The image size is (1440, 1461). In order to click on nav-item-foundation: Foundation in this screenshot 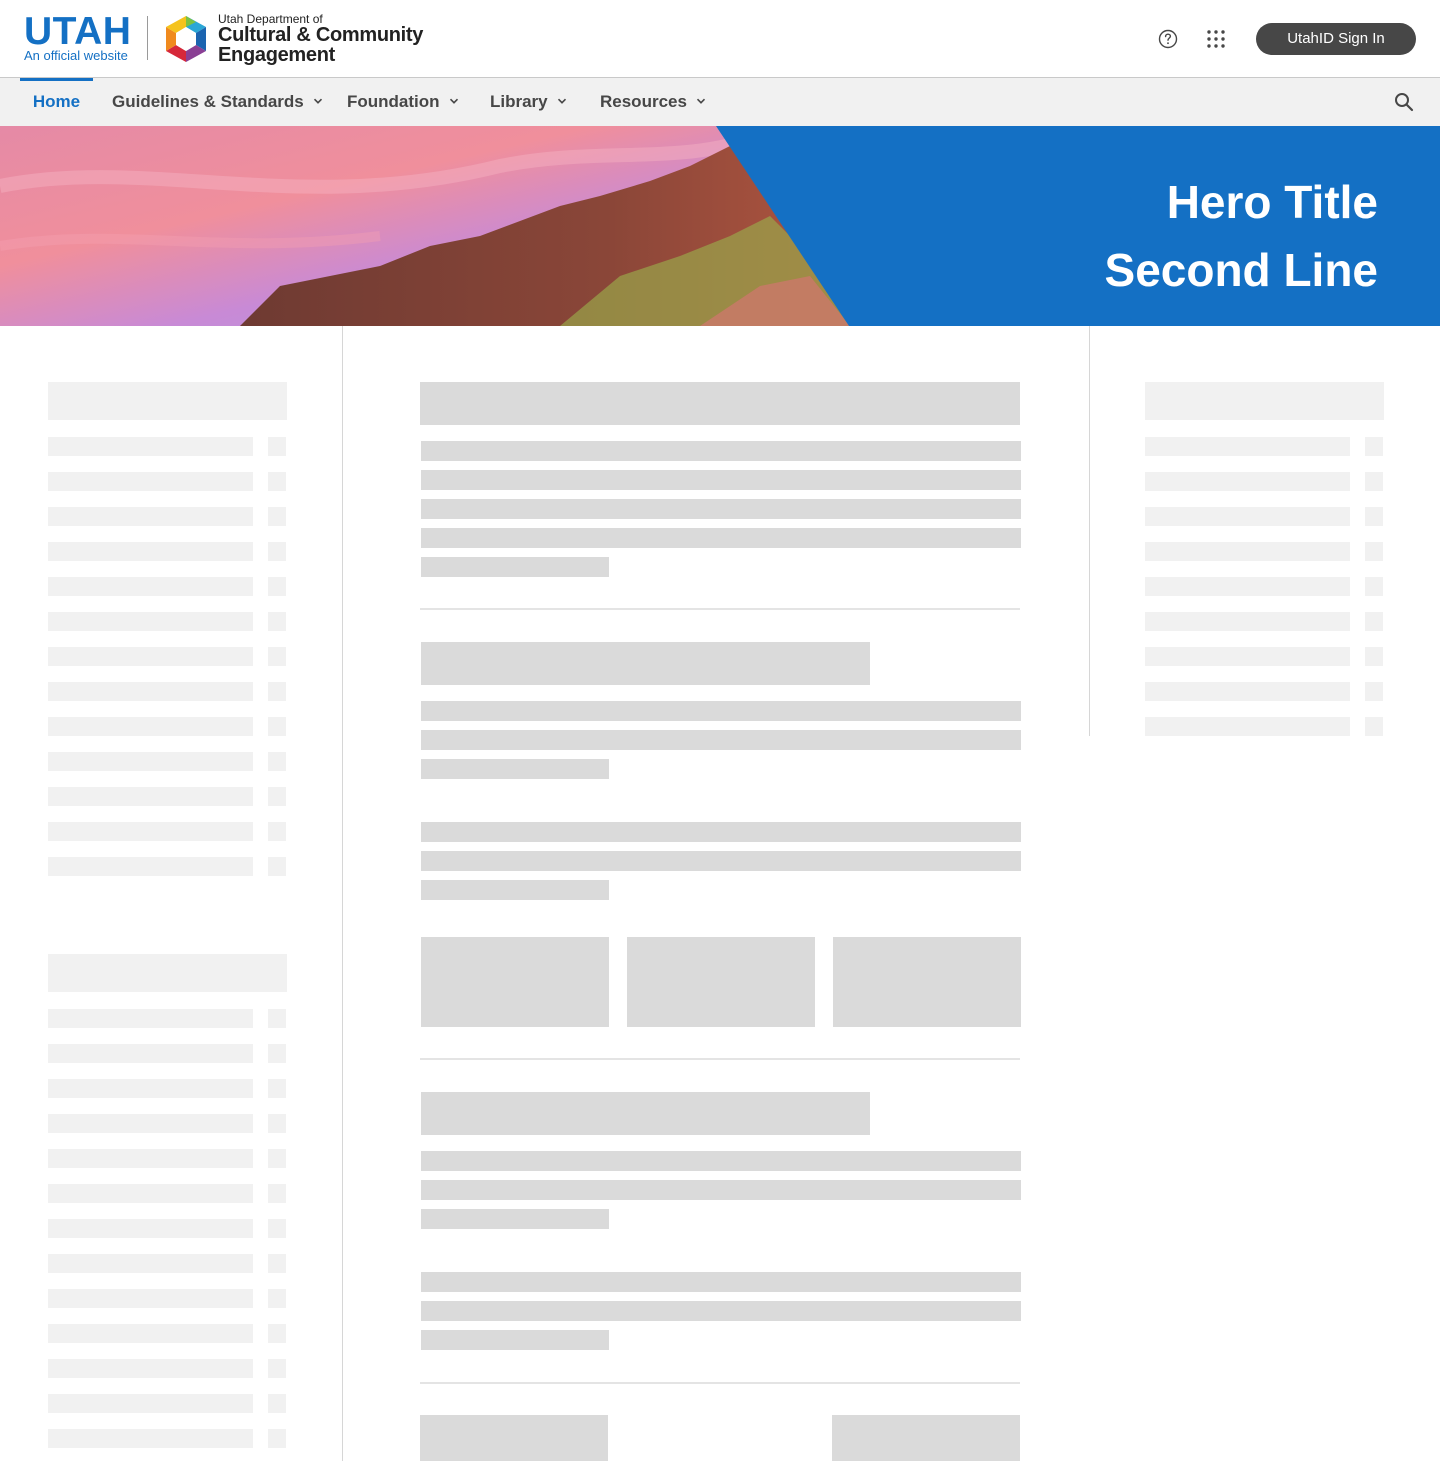, I will do `click(403, 102)`.